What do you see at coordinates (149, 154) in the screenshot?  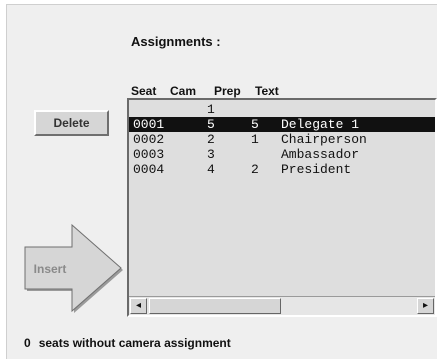 I see `row-seat: 0003` at bounding box center [149, 154].